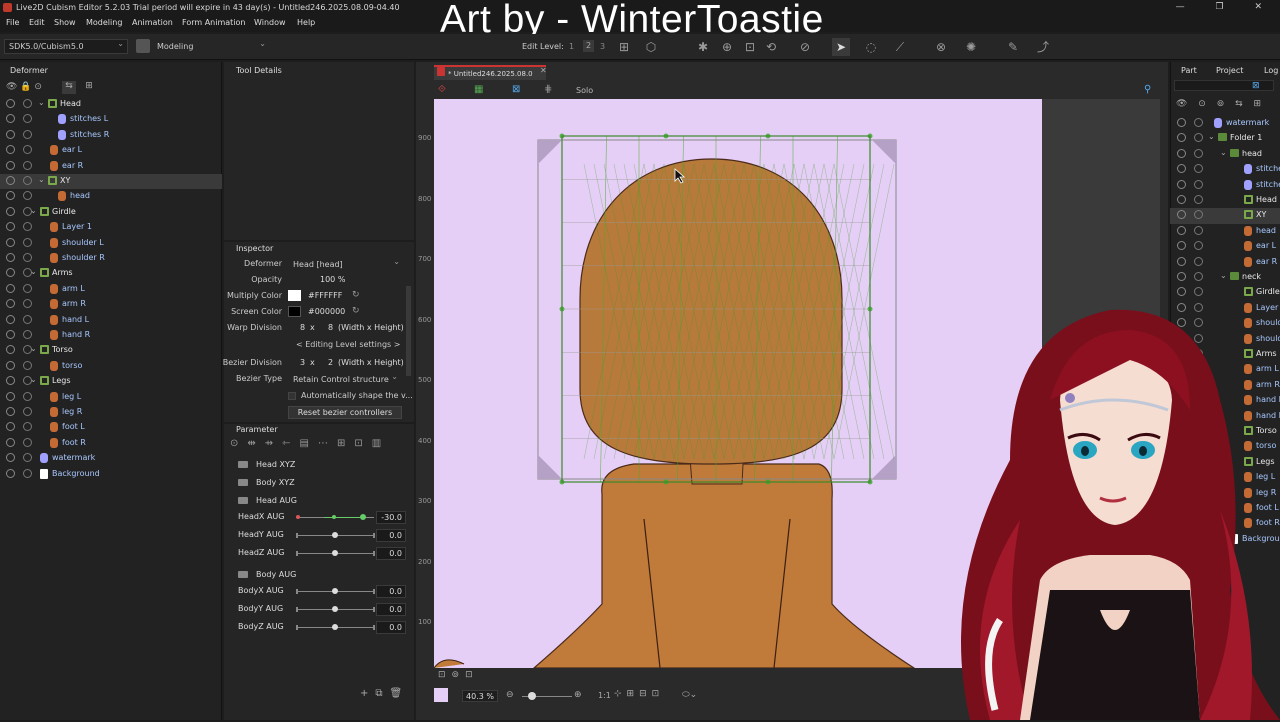  What do you see at coordinates (1229, 70) in the screenshot?
I see `tab-project: Project` at bounding box center [1229, 70].